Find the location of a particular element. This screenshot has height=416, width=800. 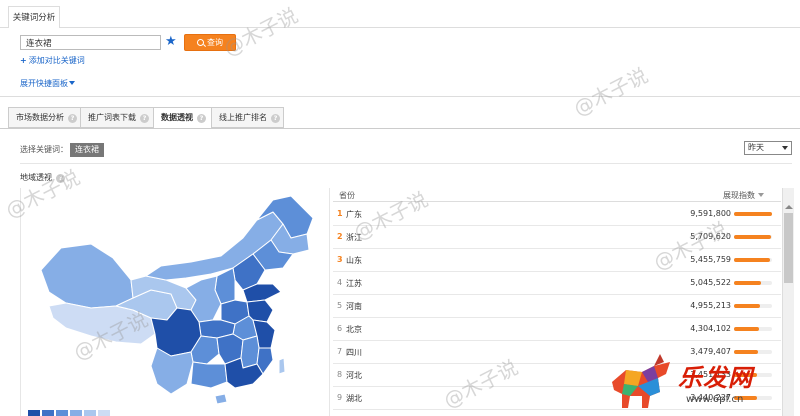

table-row: 3 山东 5,455,759 is located at coordinates (557, 260).